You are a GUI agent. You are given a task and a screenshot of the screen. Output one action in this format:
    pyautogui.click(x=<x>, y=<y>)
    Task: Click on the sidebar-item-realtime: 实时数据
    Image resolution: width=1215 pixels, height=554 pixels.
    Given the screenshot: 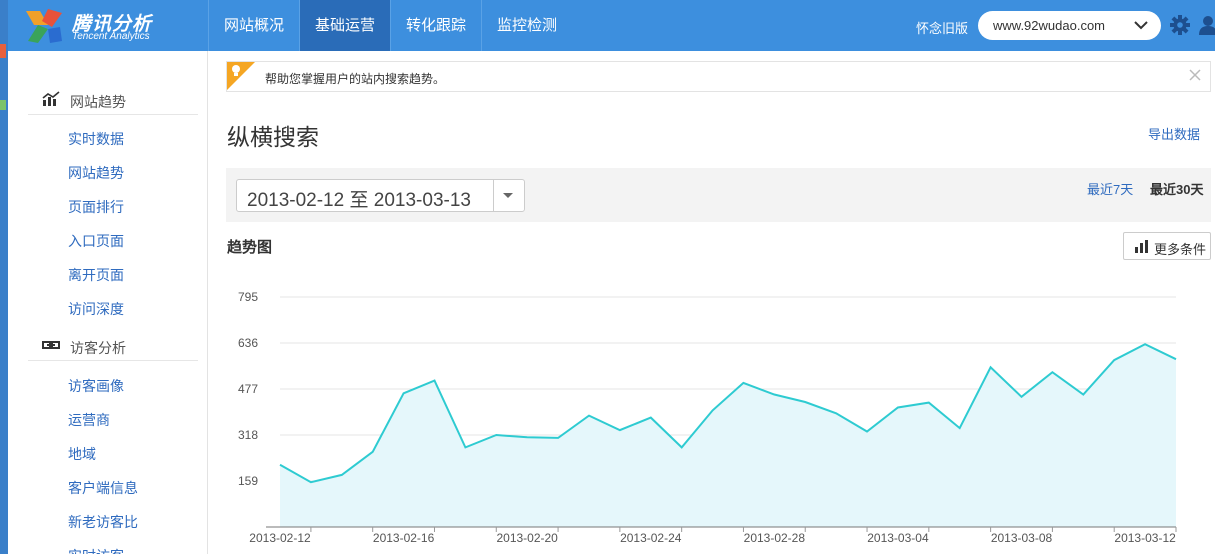 What is the action you would take?
    pyautogui.click(x=96, y=139)
    